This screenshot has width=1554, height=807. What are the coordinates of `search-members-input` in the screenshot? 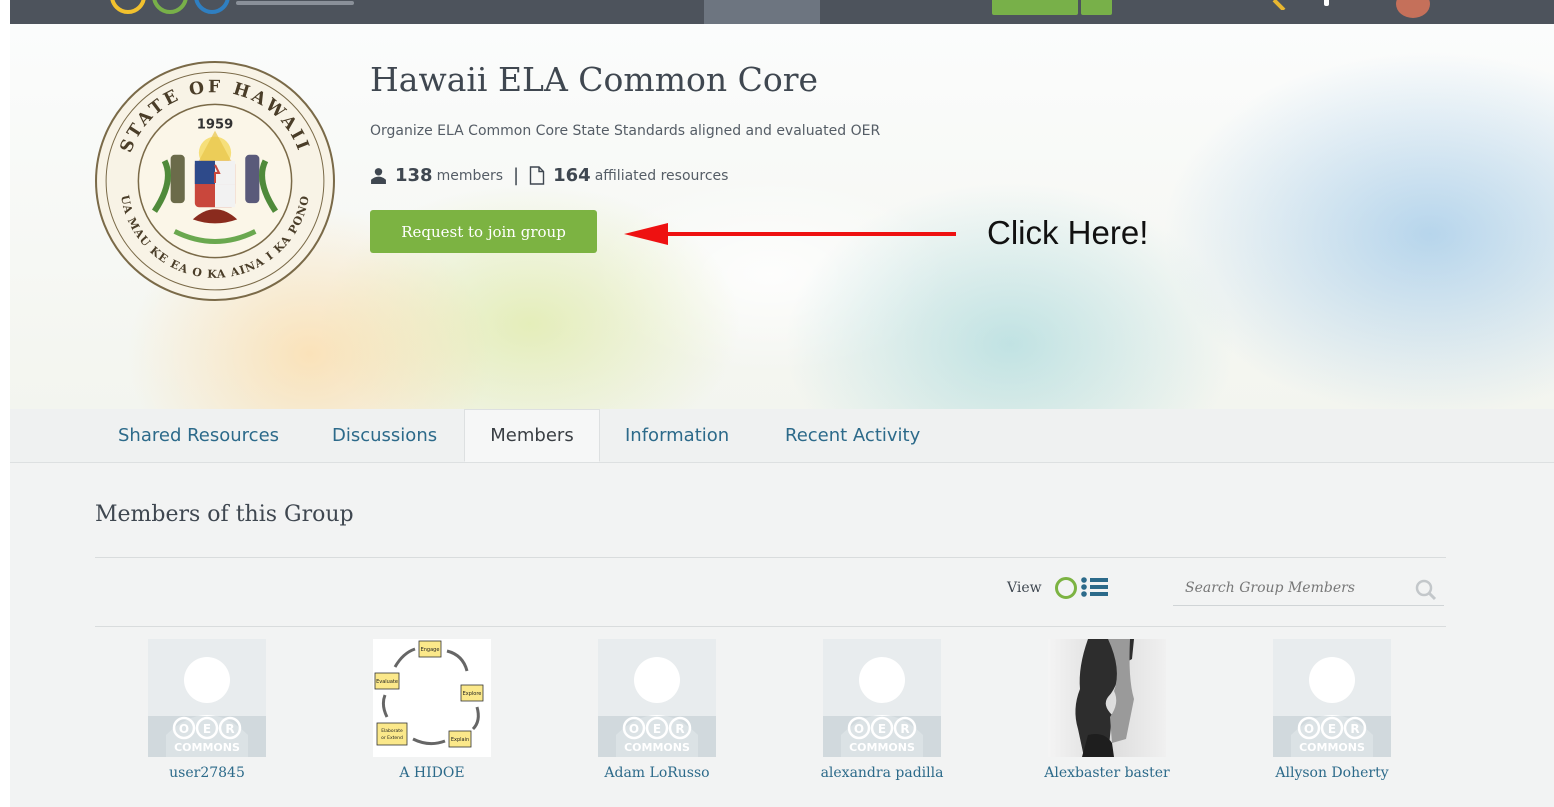 It's located at (1308, 588).